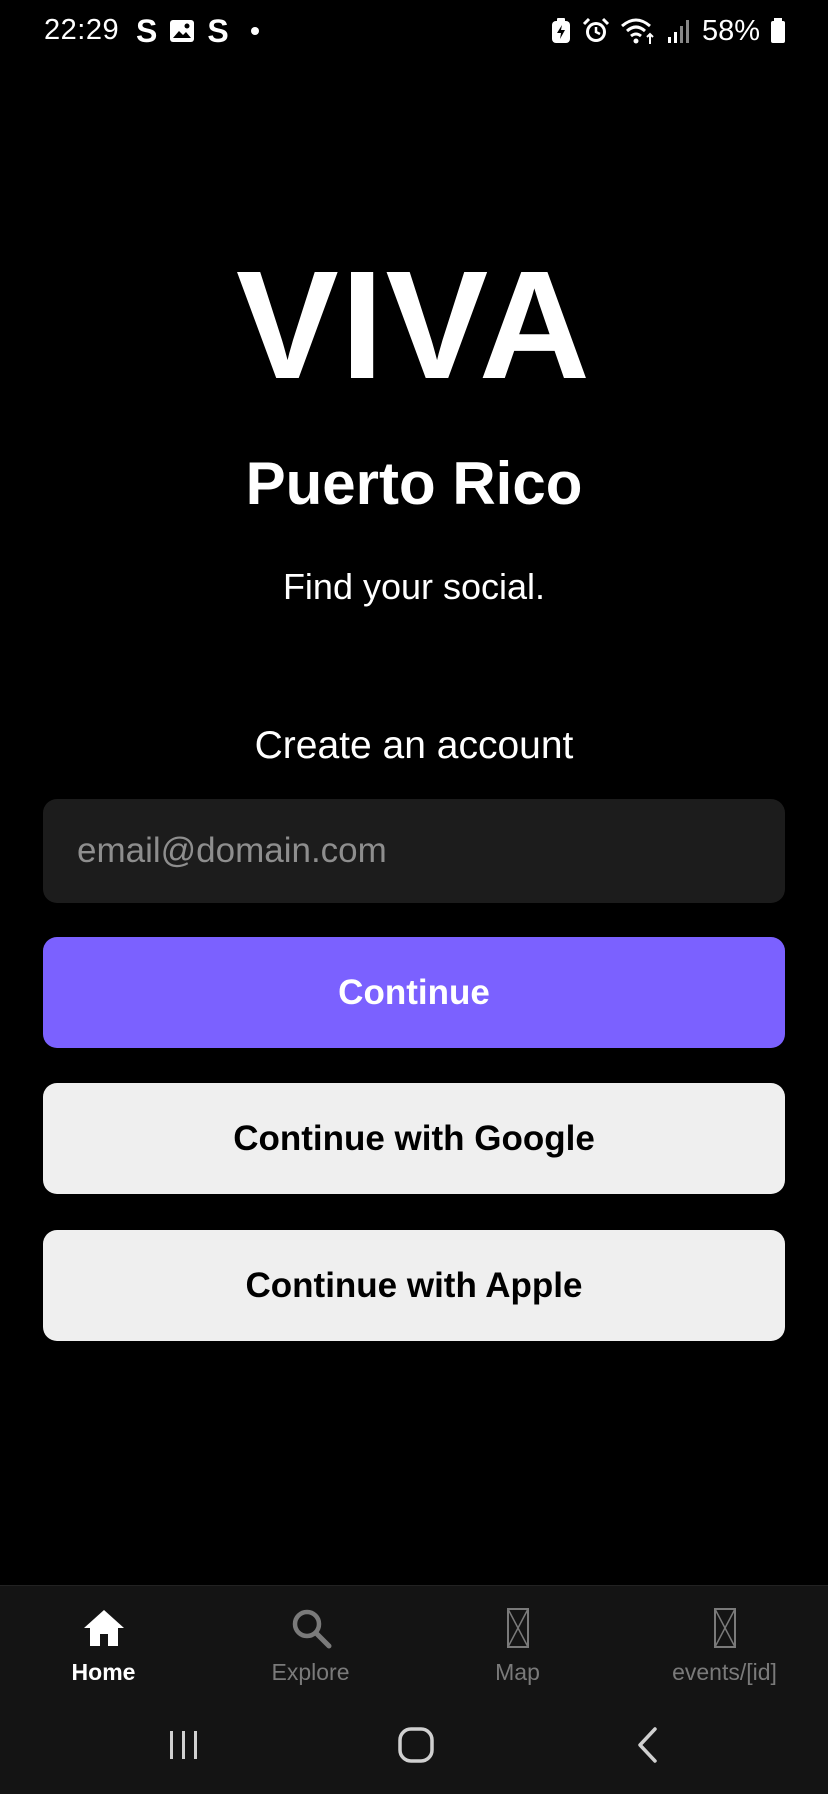 This screenshot has height=1794, width=828. I want to click on recent-apps-button, so click(184, 1745).